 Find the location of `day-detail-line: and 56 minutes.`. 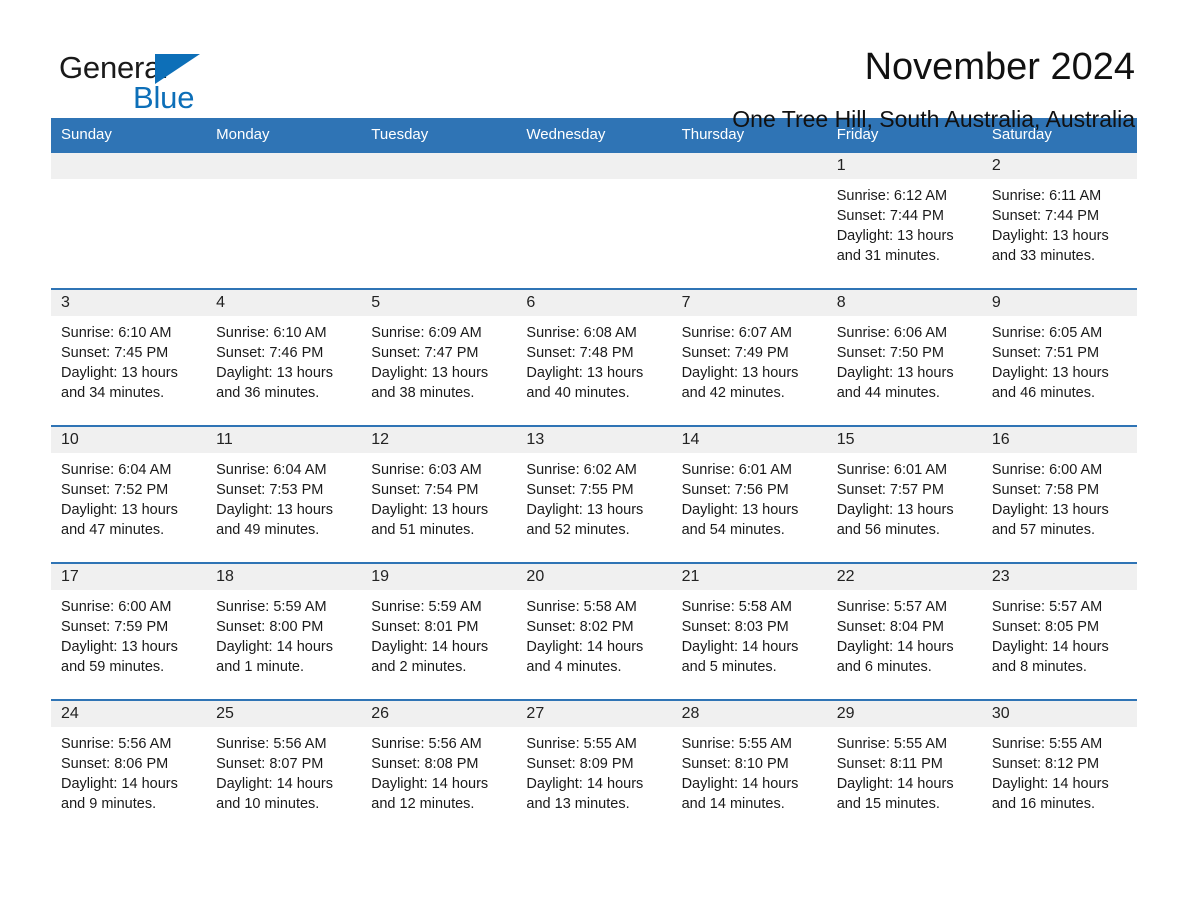

day-detail-line: and 56 minutes. is located at coordinates (888, 530).